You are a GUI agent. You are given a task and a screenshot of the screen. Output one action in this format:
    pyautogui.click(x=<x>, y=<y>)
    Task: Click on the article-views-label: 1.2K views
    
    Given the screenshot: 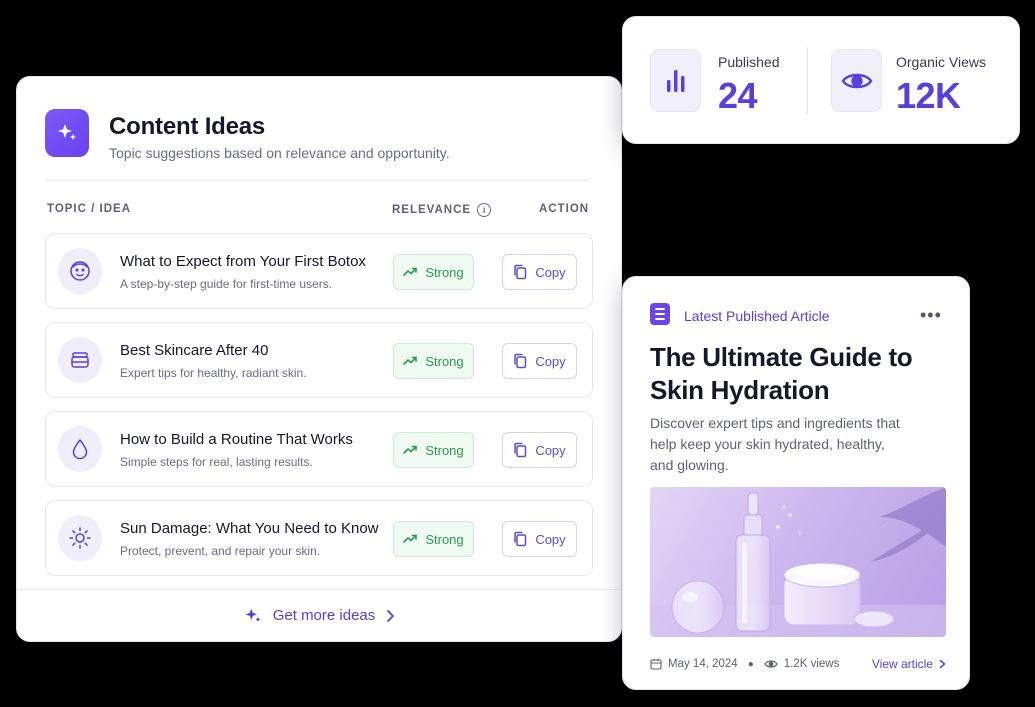 What is the action you would take?
    pyautogui.click(x=811, y=664)
    